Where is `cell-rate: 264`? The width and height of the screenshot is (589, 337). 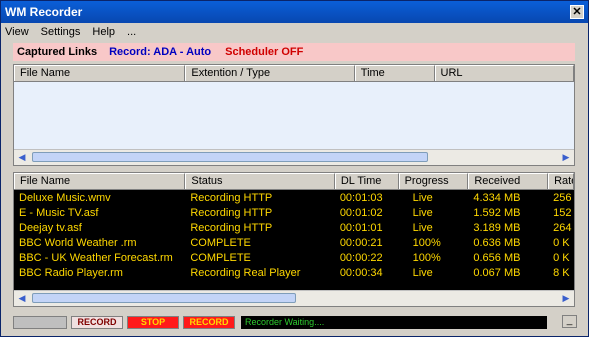
cell-rate: 264 is located at coordinates (562, 228).